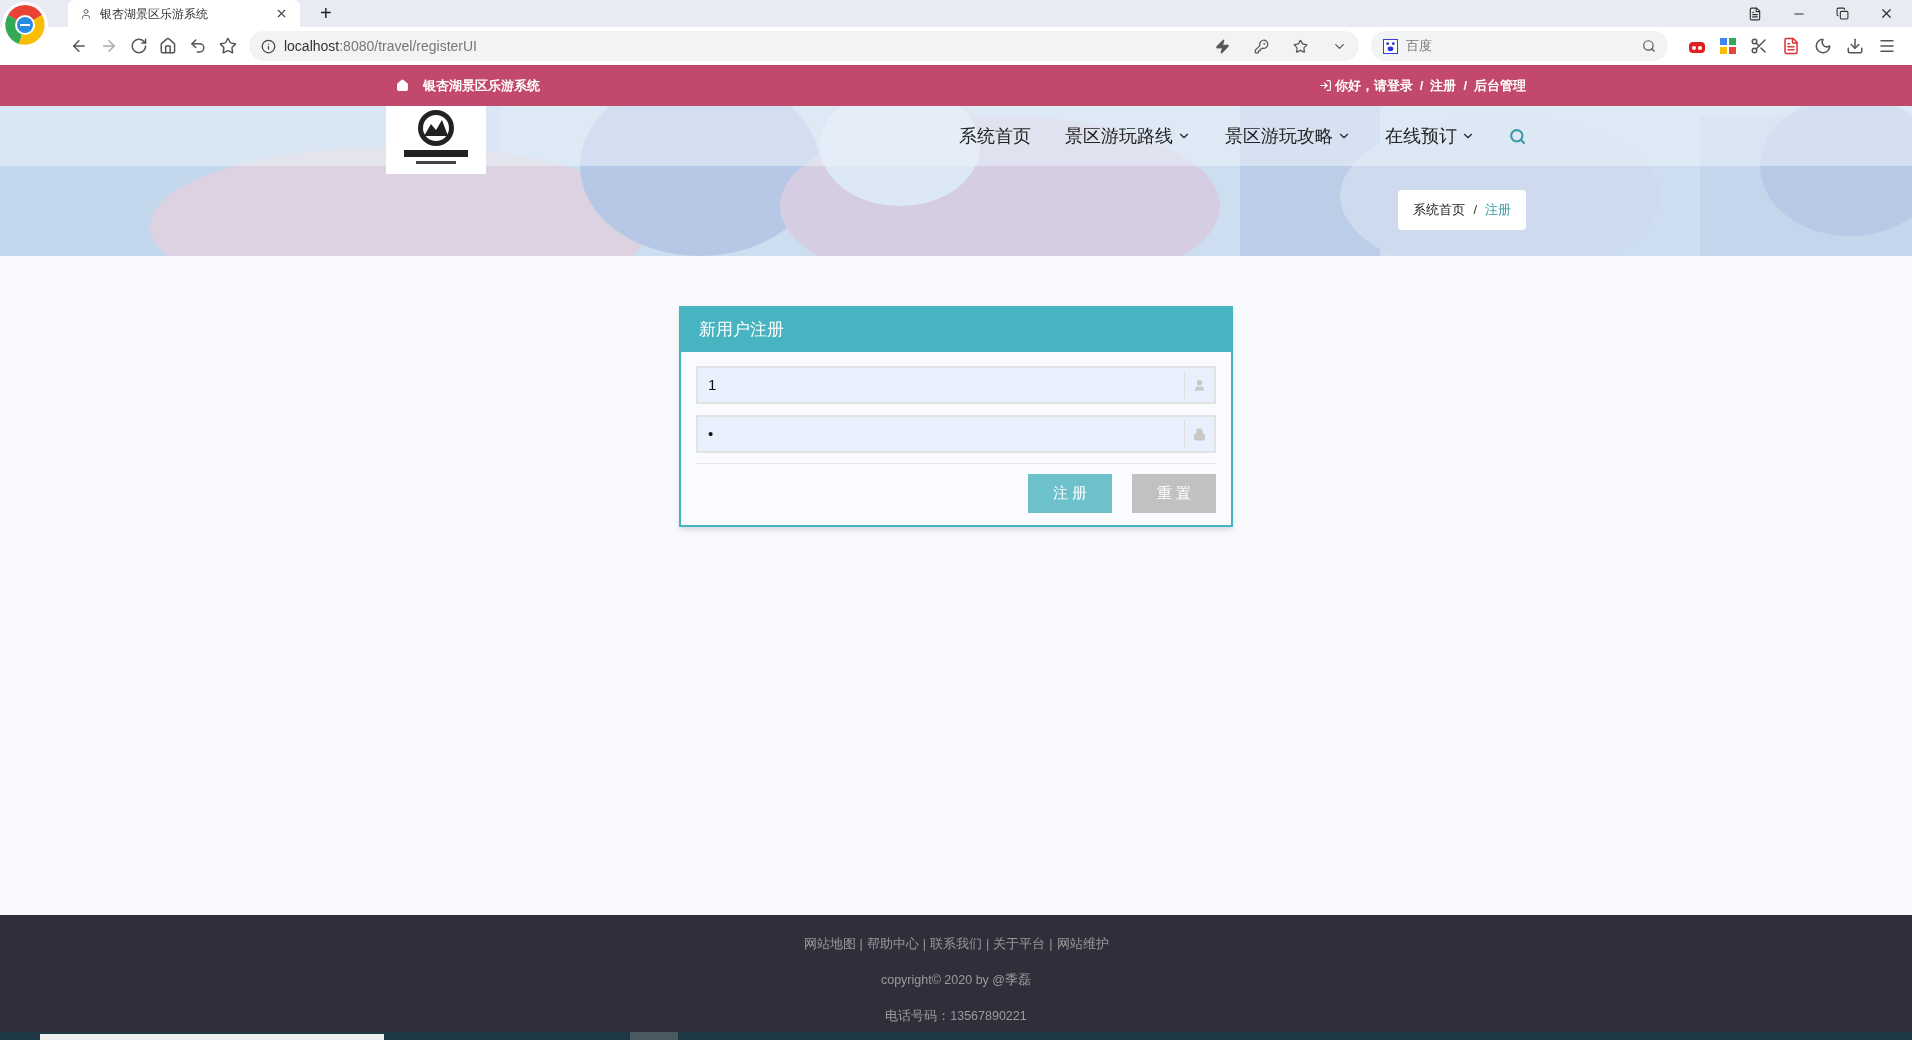  I want to click on browser-tab: 银杏湖景区乐游系统, so click(184, 13).